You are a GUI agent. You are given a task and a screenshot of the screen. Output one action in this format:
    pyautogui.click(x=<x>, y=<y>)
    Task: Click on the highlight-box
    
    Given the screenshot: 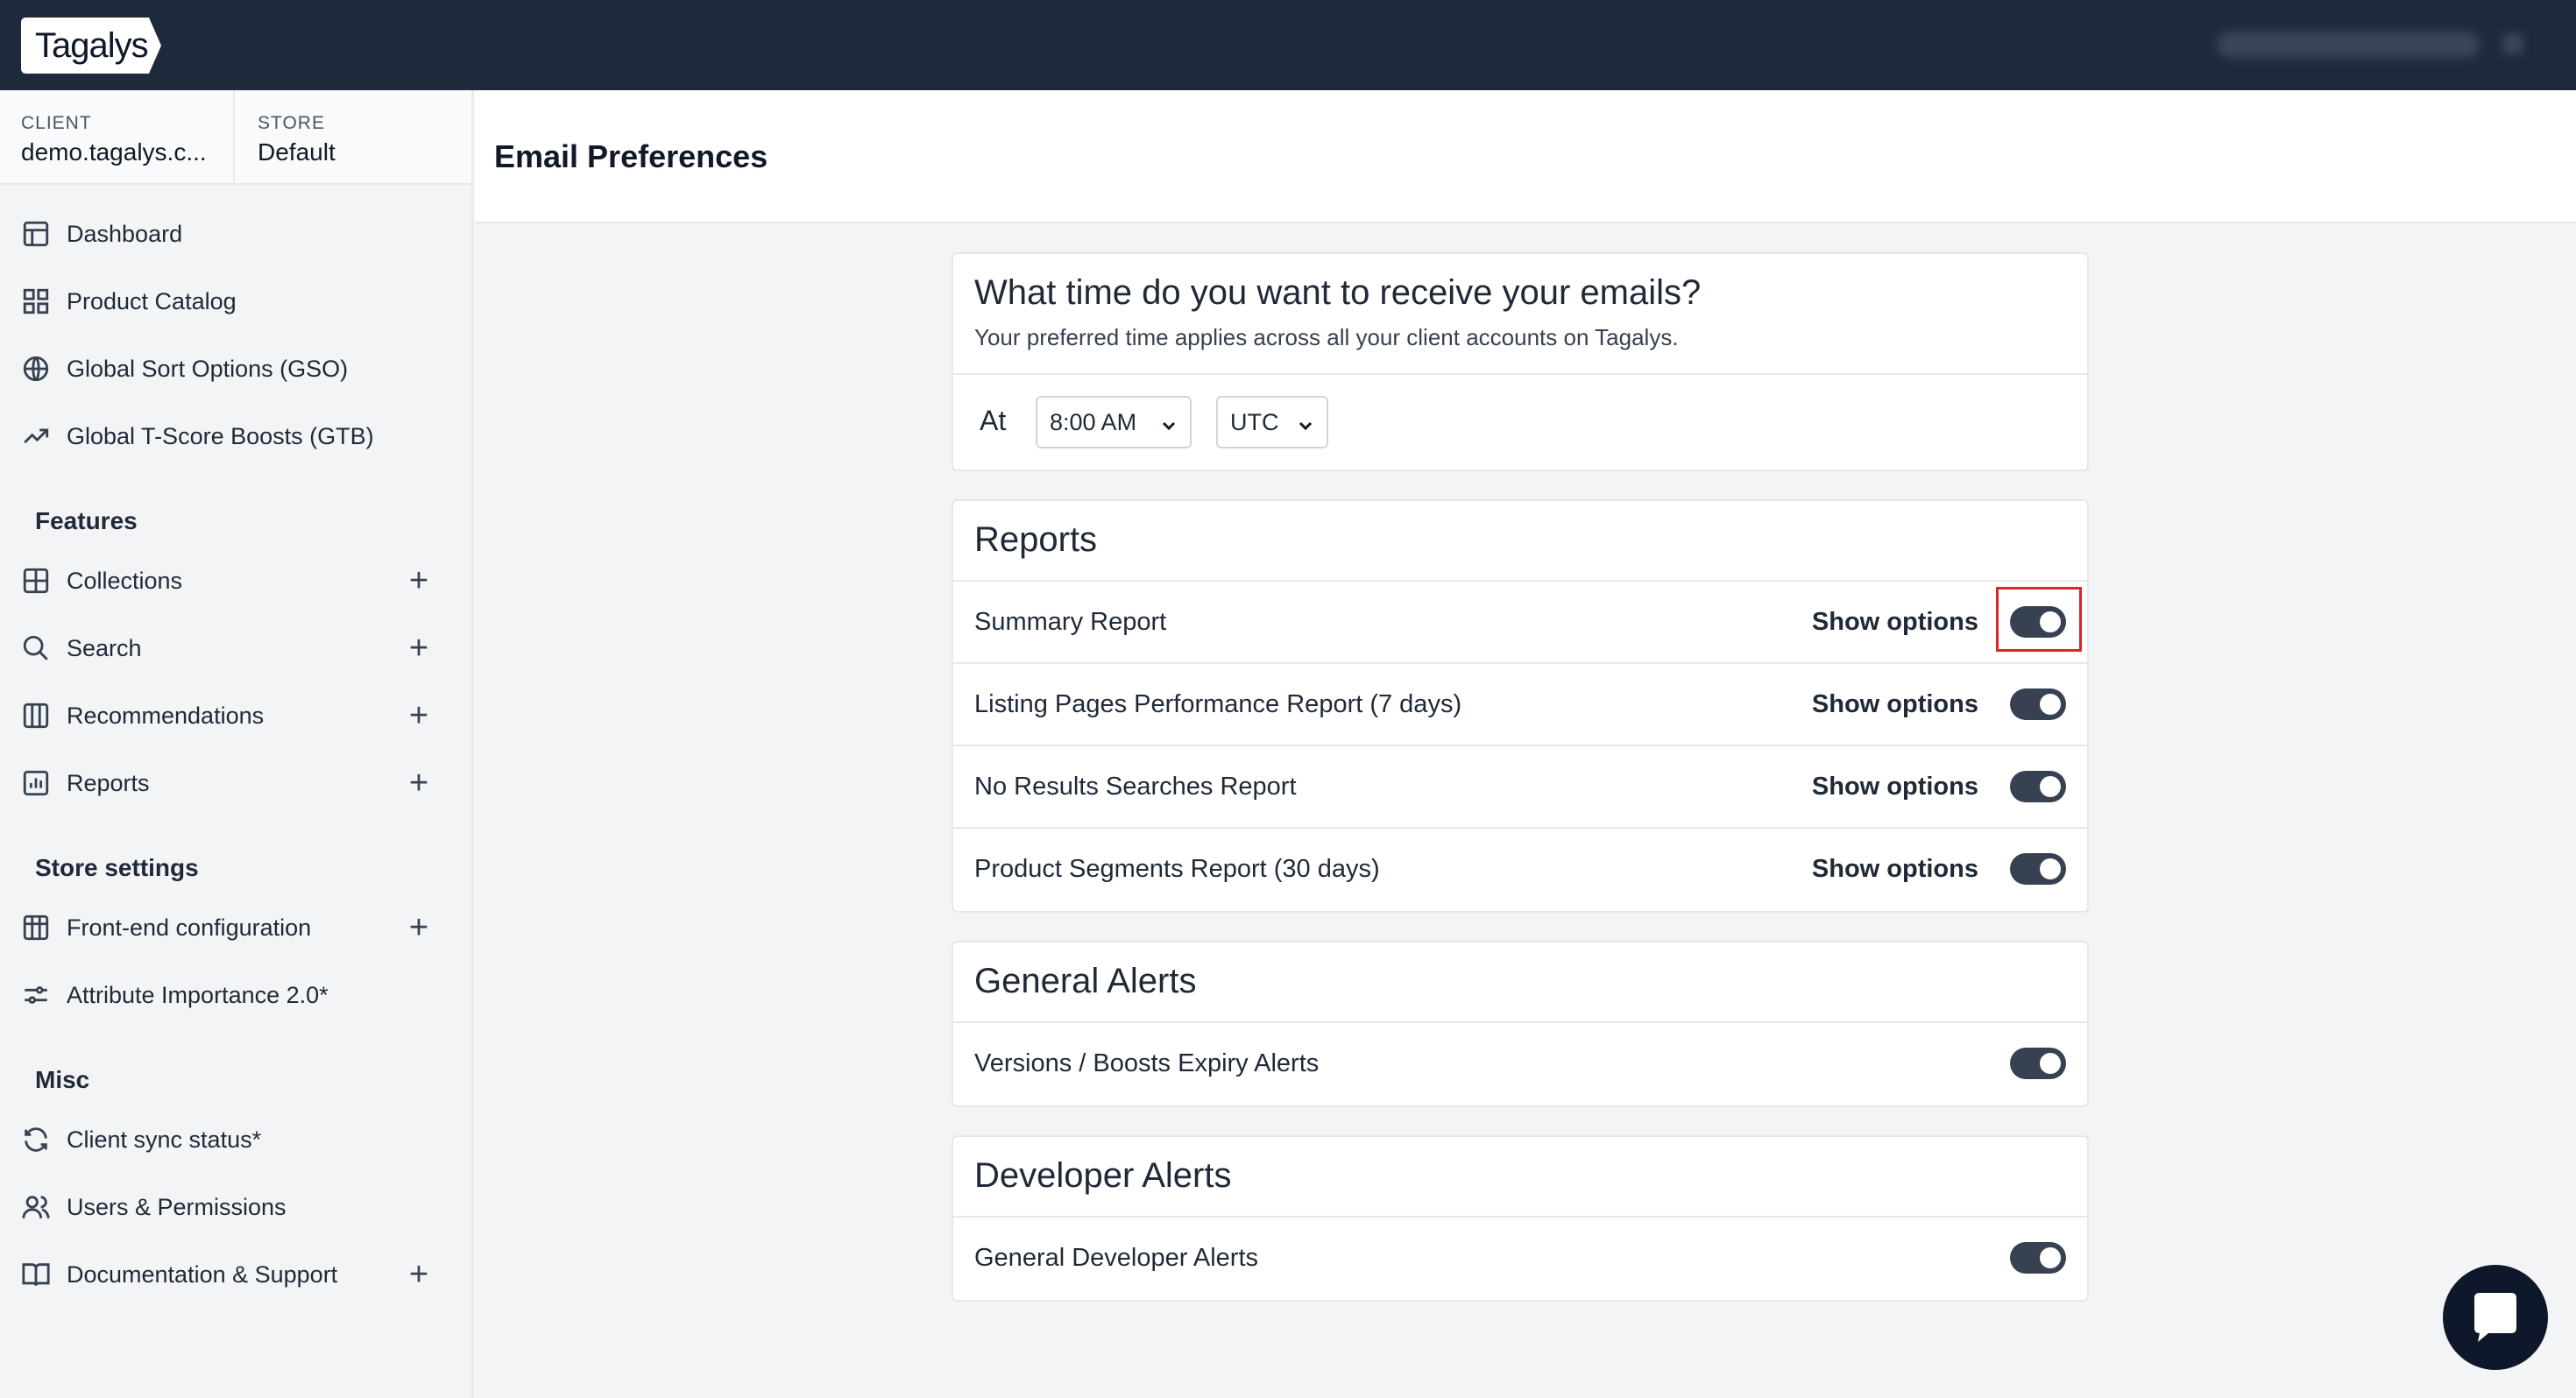 What is the action you would take?
    pyautogui.click(x=2039, y=619)
    